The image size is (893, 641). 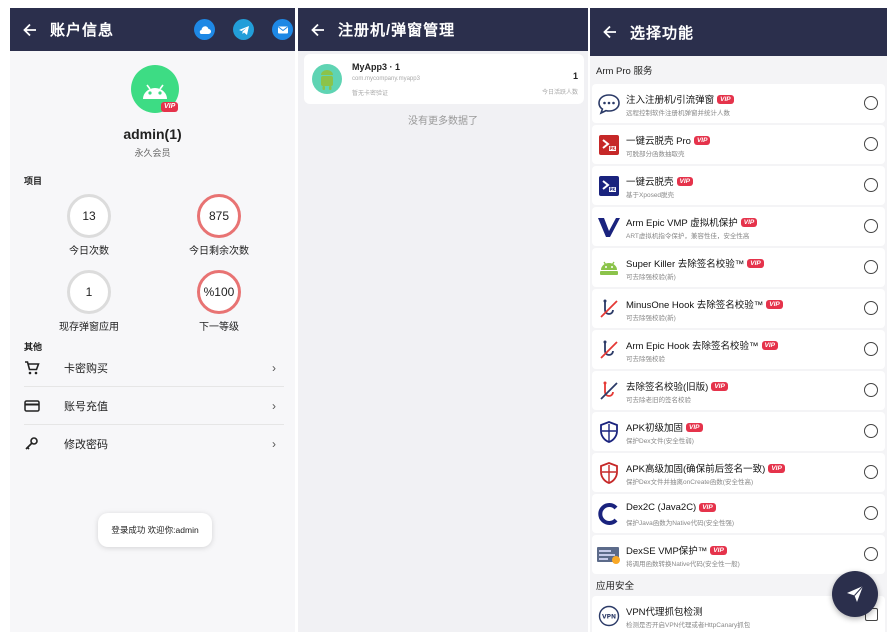 I want to click on feature-row: APK初级加固 VIP 保护Dex文件(安全性弱), so click(x=738, y=431).